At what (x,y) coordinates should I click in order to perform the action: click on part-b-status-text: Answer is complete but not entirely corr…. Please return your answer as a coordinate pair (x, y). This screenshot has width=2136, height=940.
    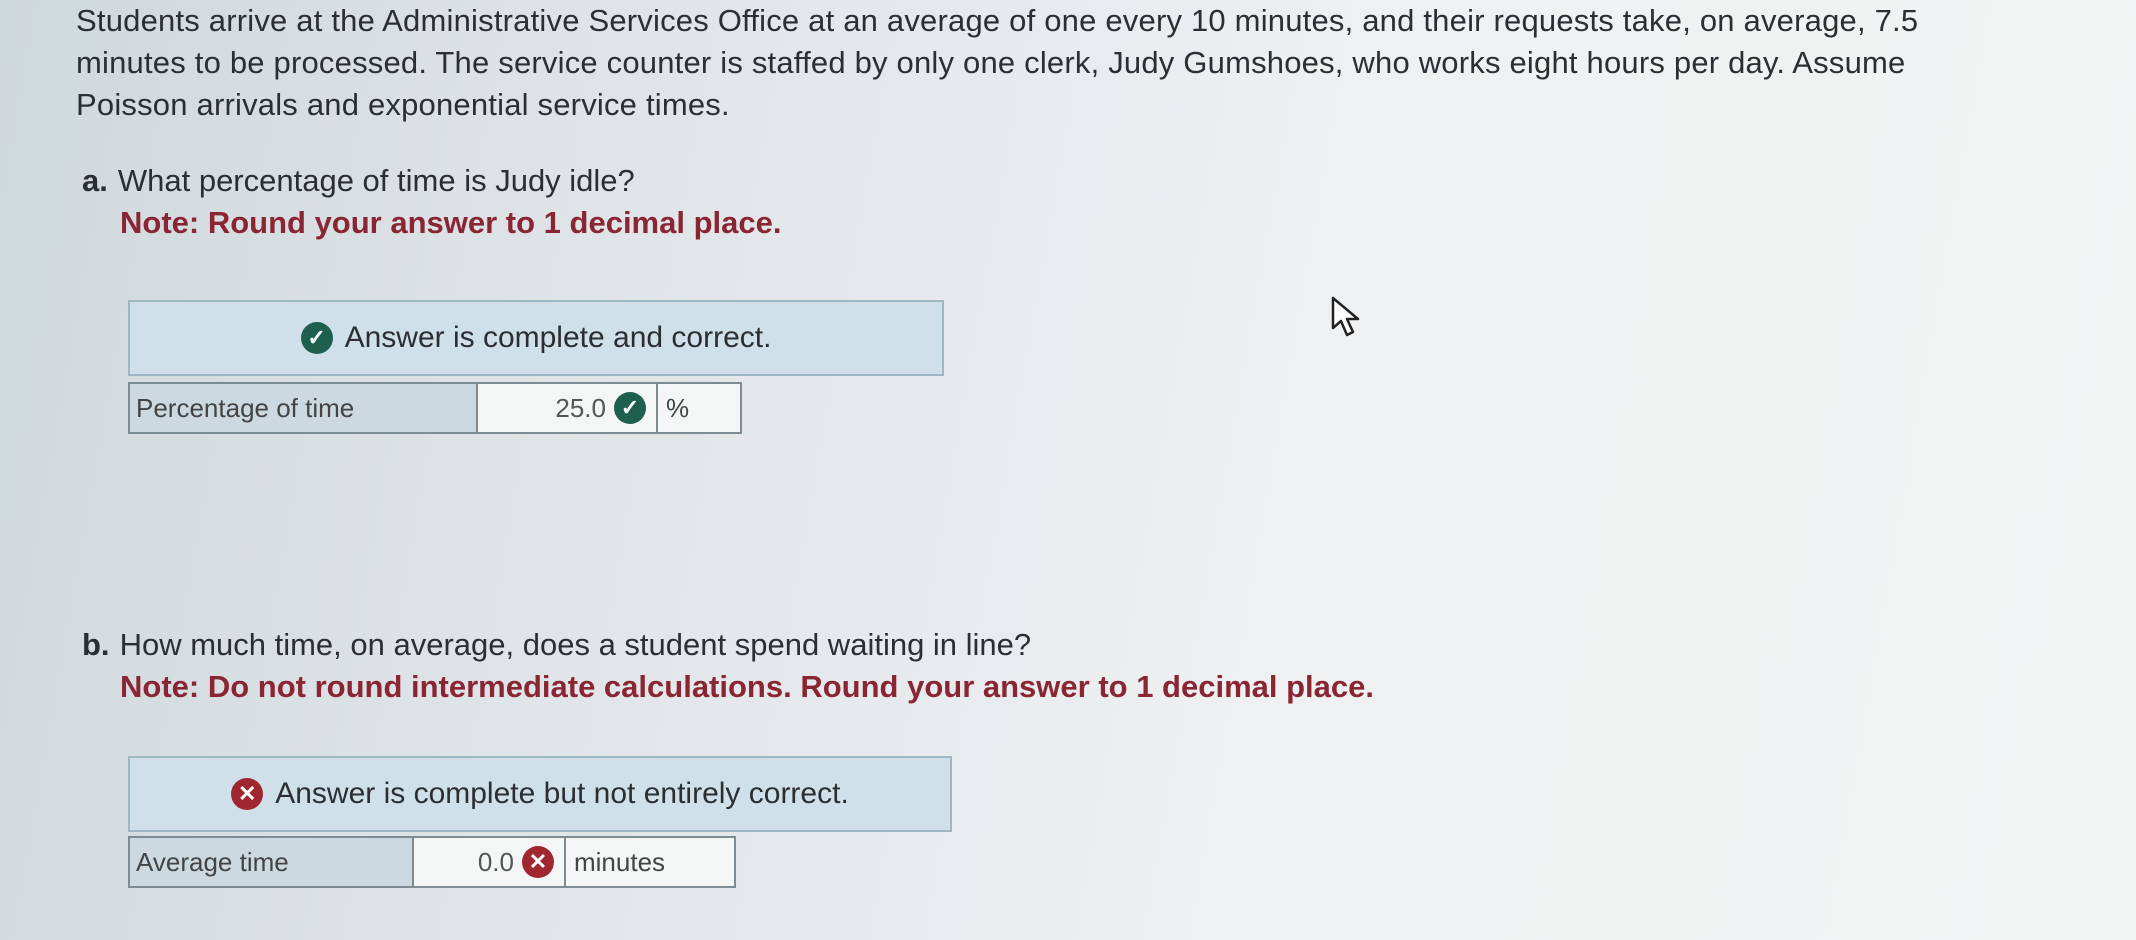
    Looking at the image, I should click on (562, 793).